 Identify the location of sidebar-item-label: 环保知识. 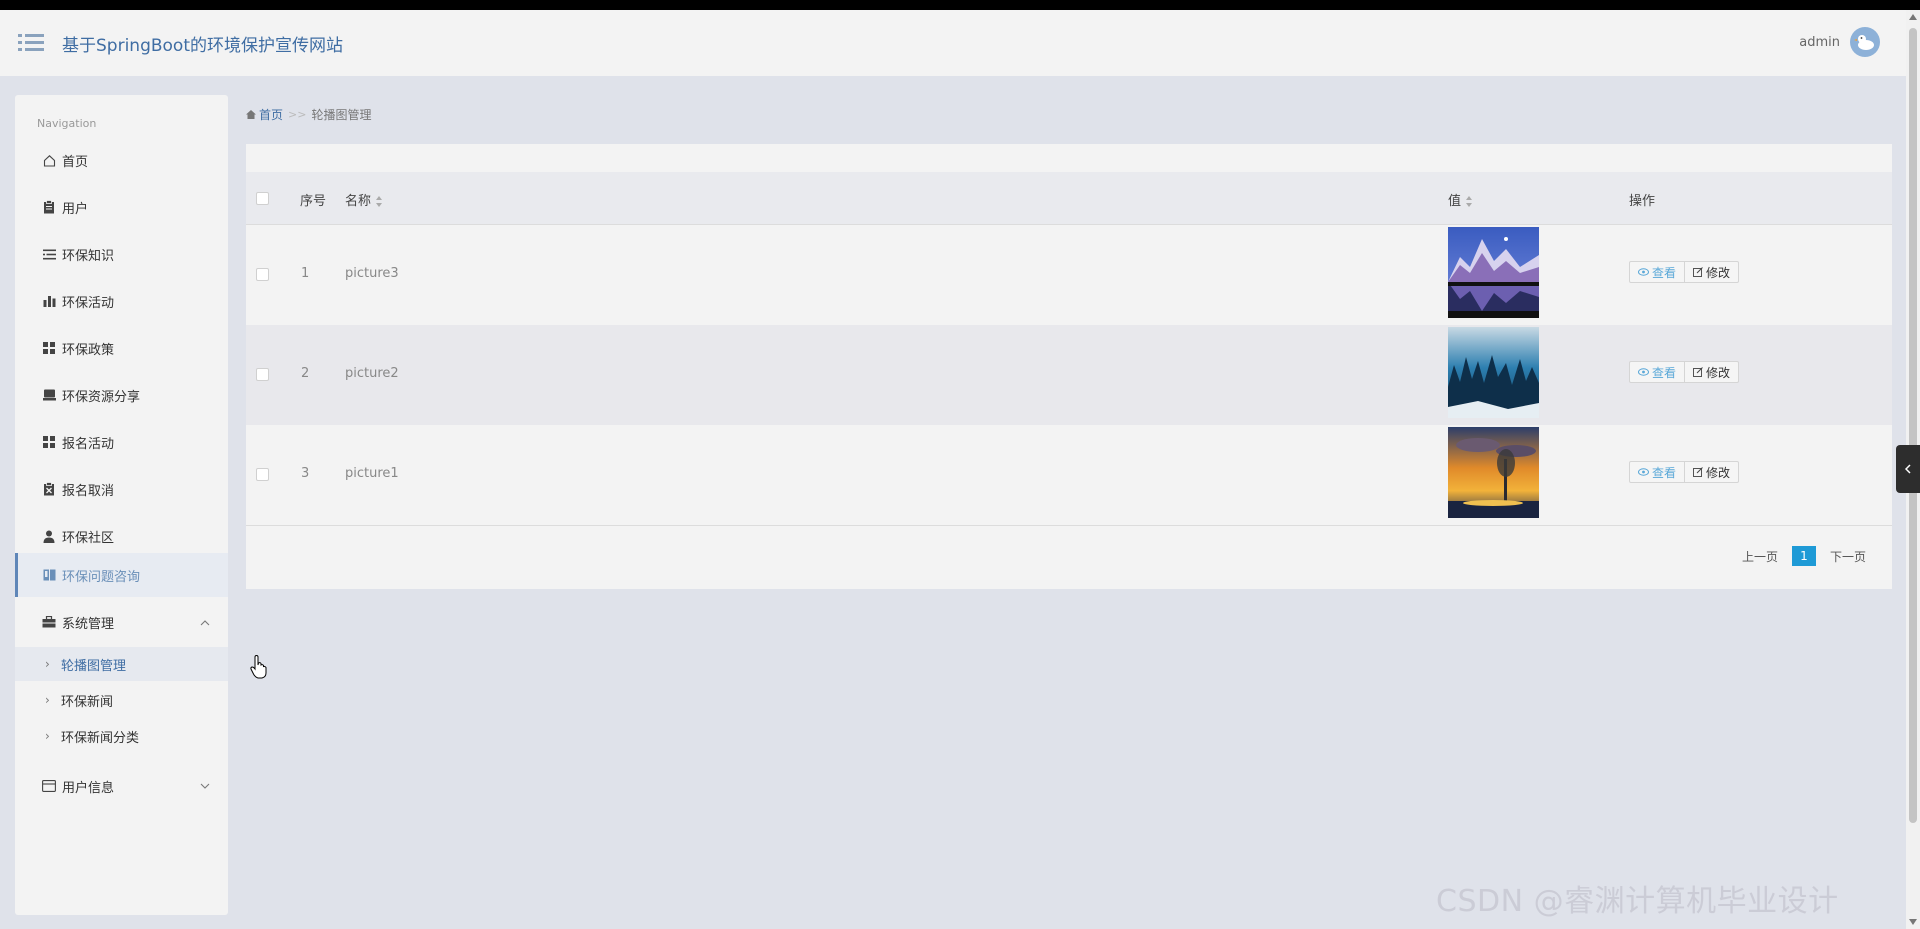
(88, 256).